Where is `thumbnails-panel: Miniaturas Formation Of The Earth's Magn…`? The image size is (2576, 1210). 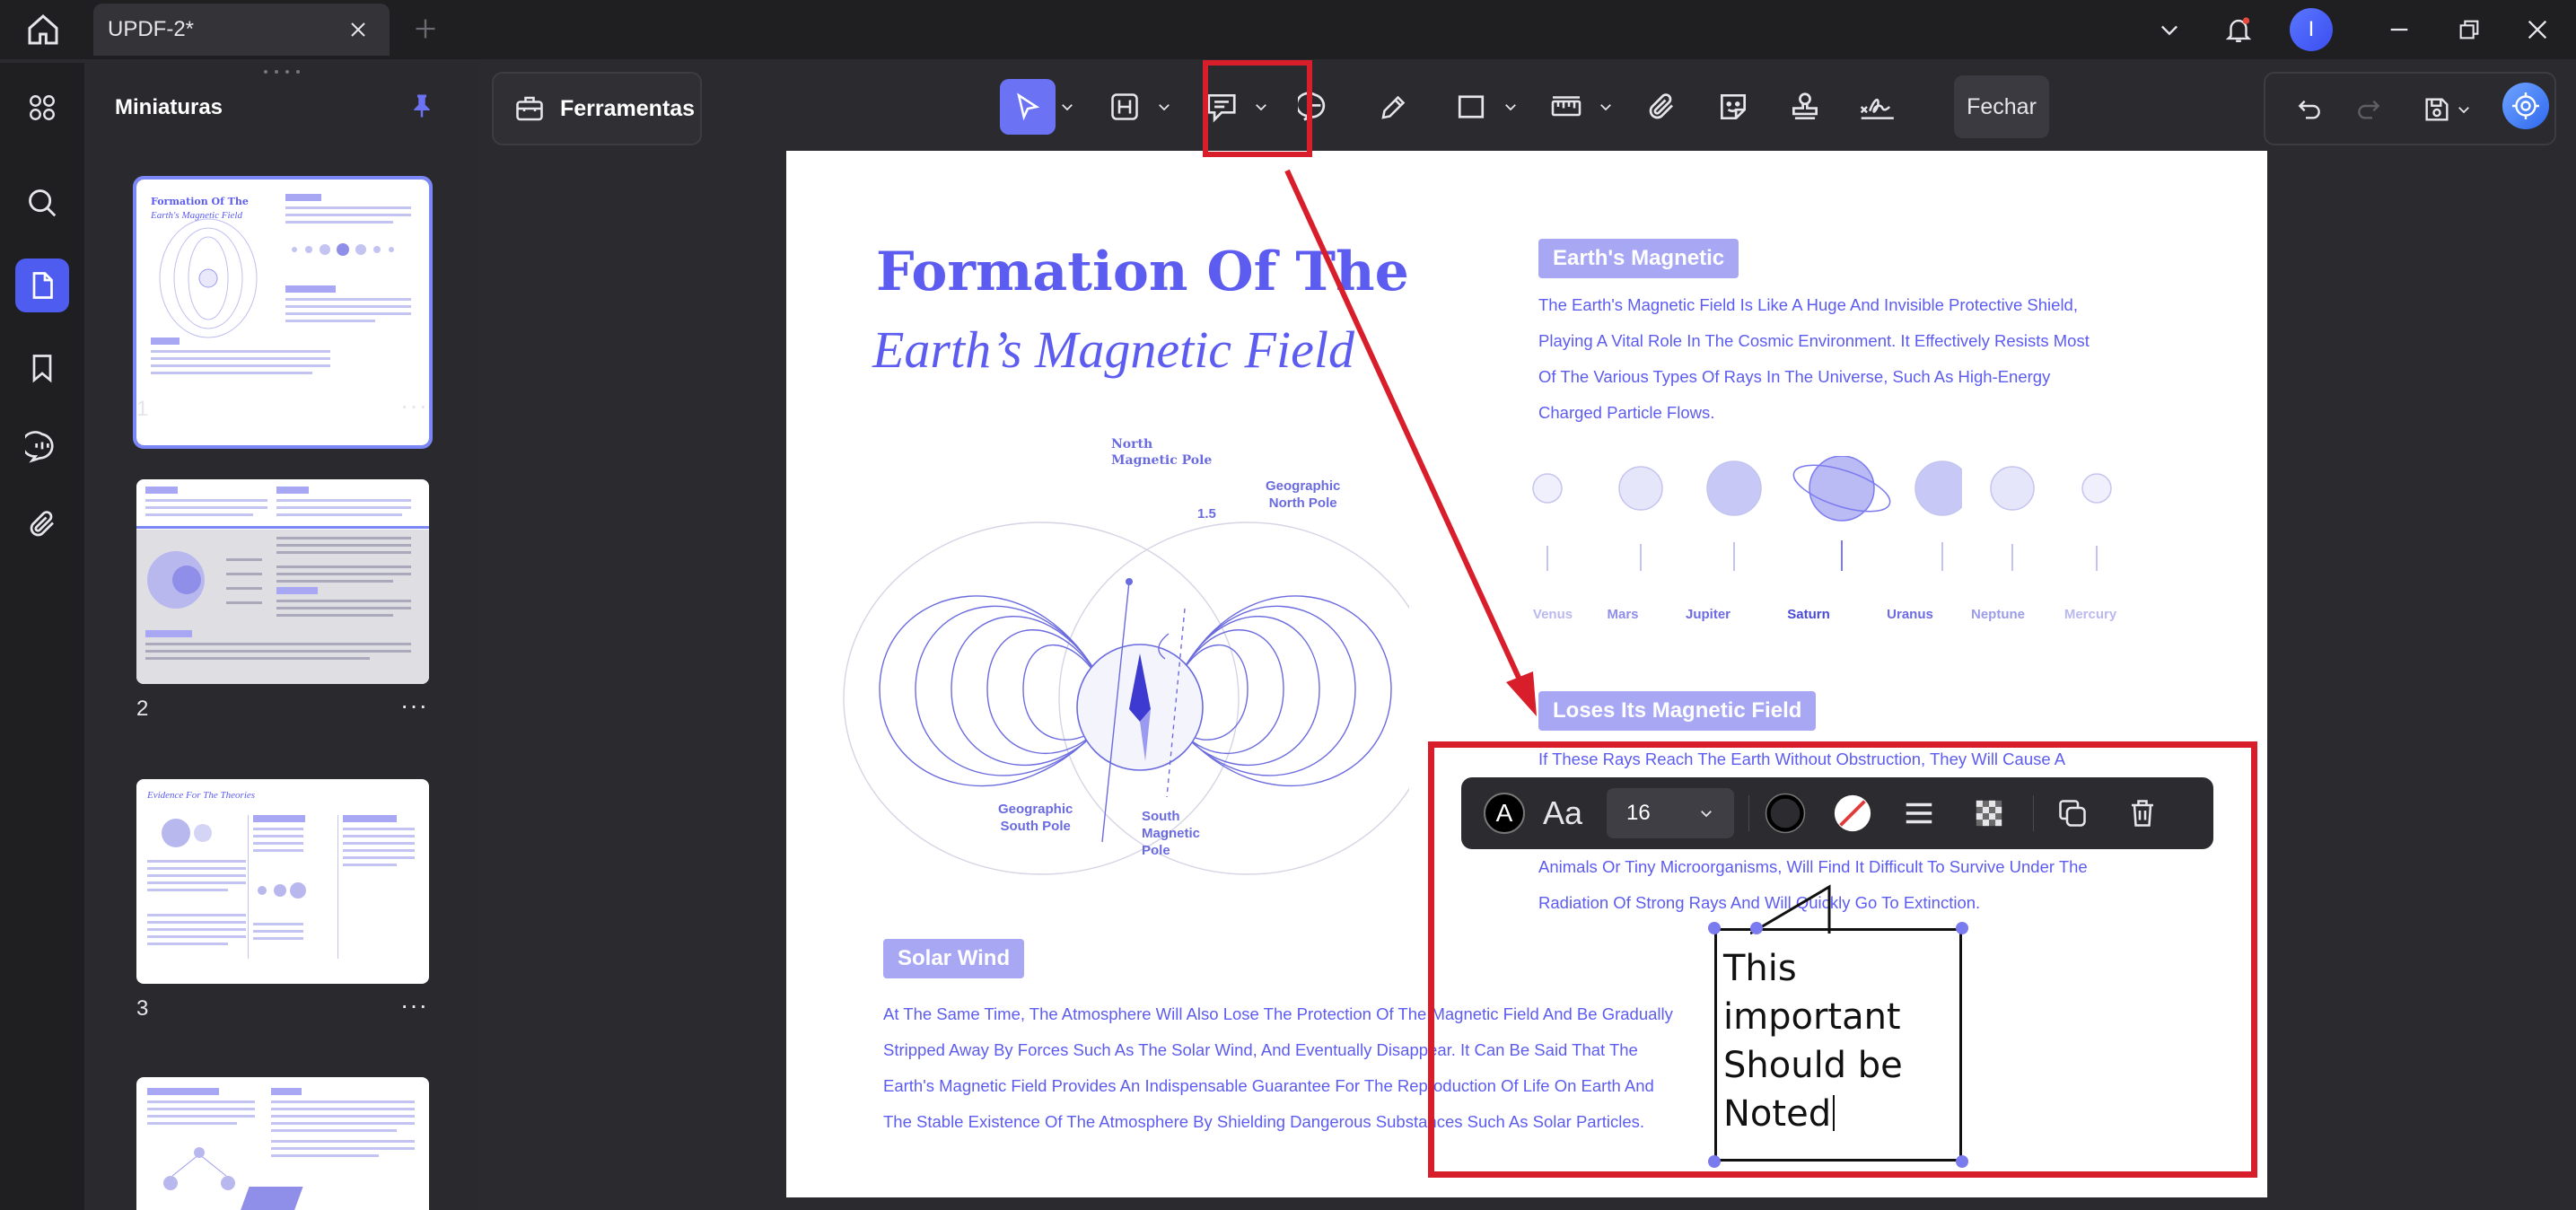
thumbnails-panel: Miniaturas Formation Of The Earth's Magn… is located at coordinates (283, 636).